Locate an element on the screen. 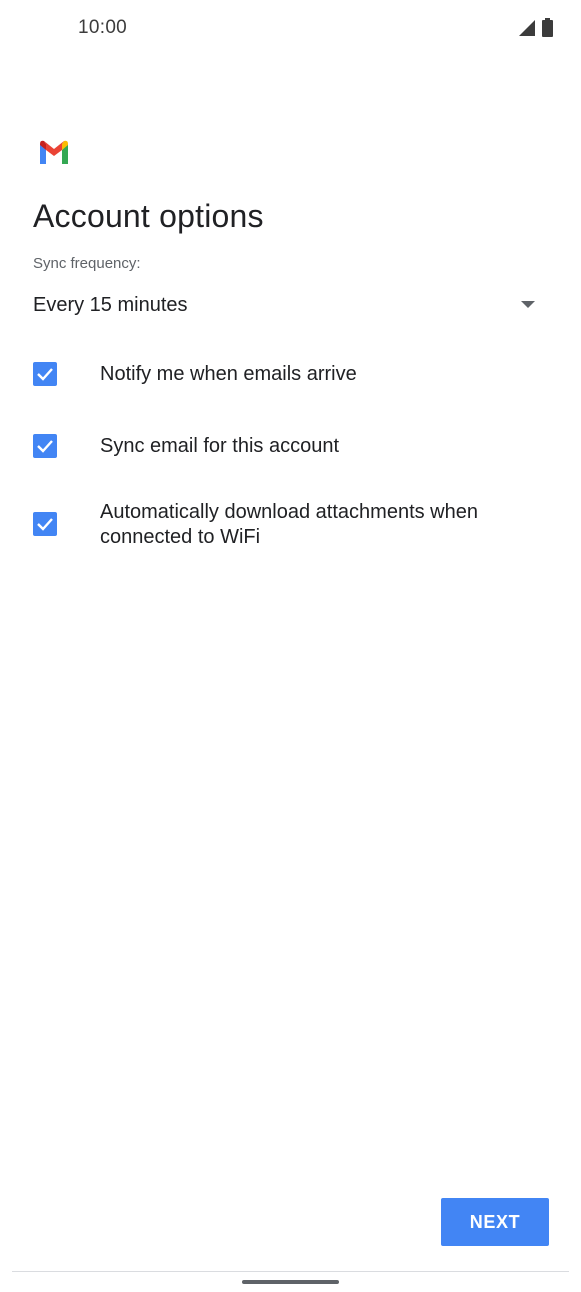 The width and height of the screenshot is (581, 1292). gmail-logo-icon is located at coordinates (54, 152).